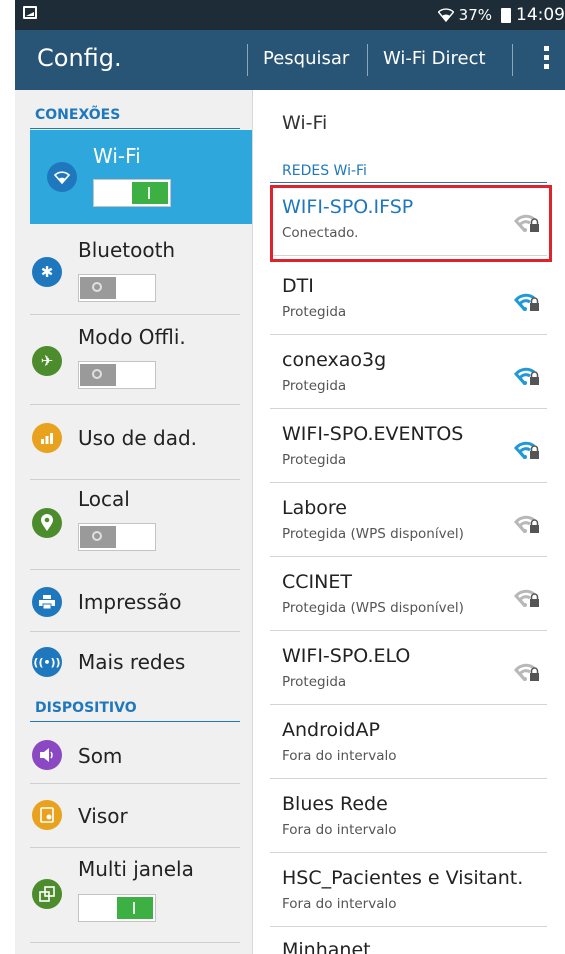 This screenshot has width=565, height=954. I want to click on sidebar-item-bluetooth: ✱ Bluetooth, so click(135, 270).